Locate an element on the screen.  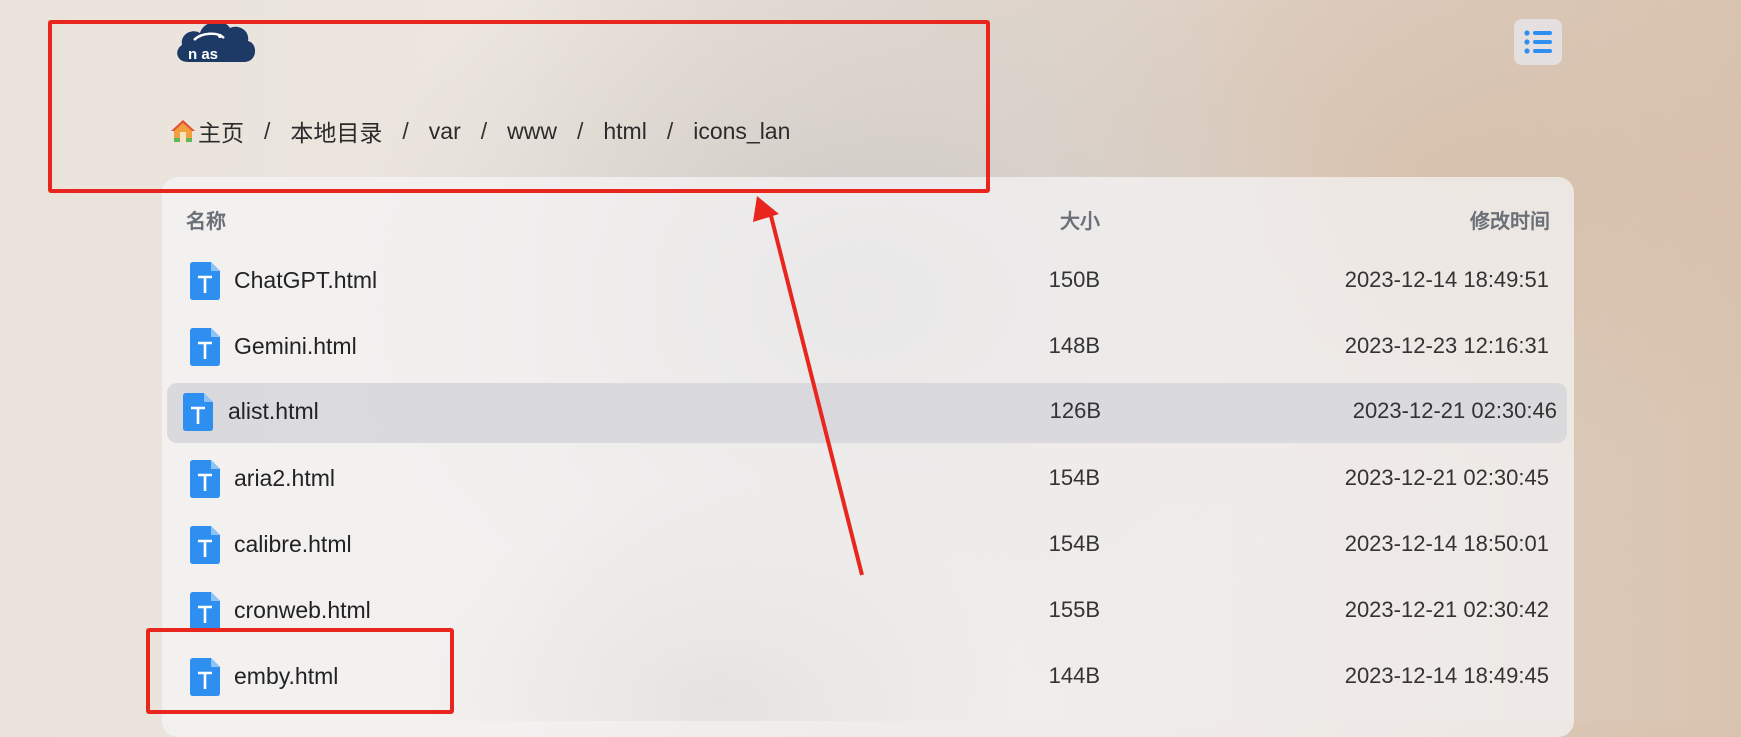
file-row: calibre.html 154B 2023-12-14 18:50:01 is located at coordinates (875, 546).